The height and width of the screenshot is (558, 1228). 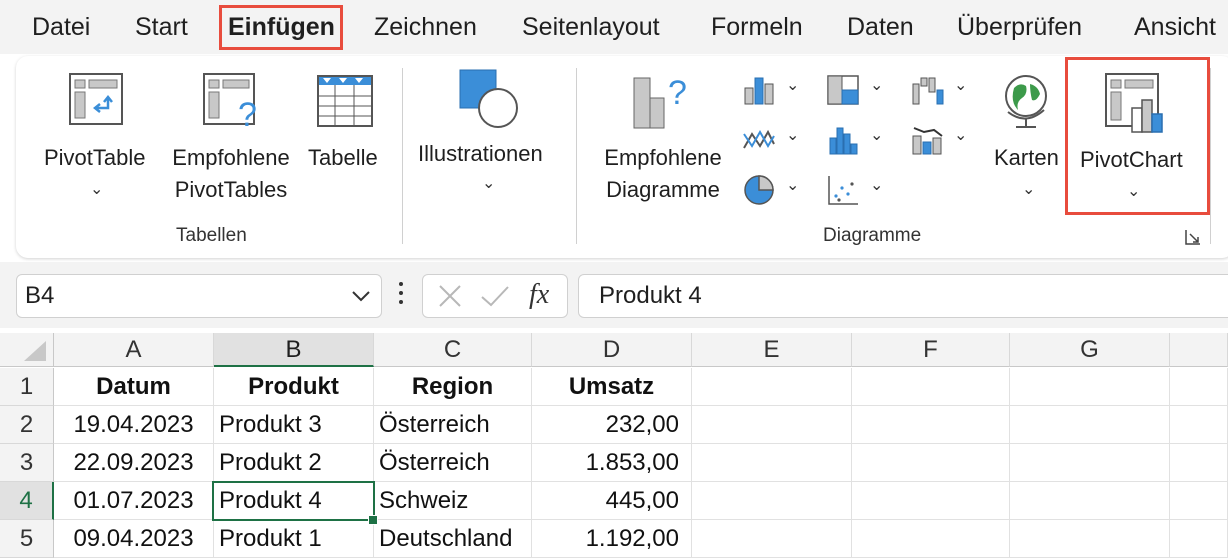 I want to click on maps-button: Karten ⌄, so click(x=1028, y=141).